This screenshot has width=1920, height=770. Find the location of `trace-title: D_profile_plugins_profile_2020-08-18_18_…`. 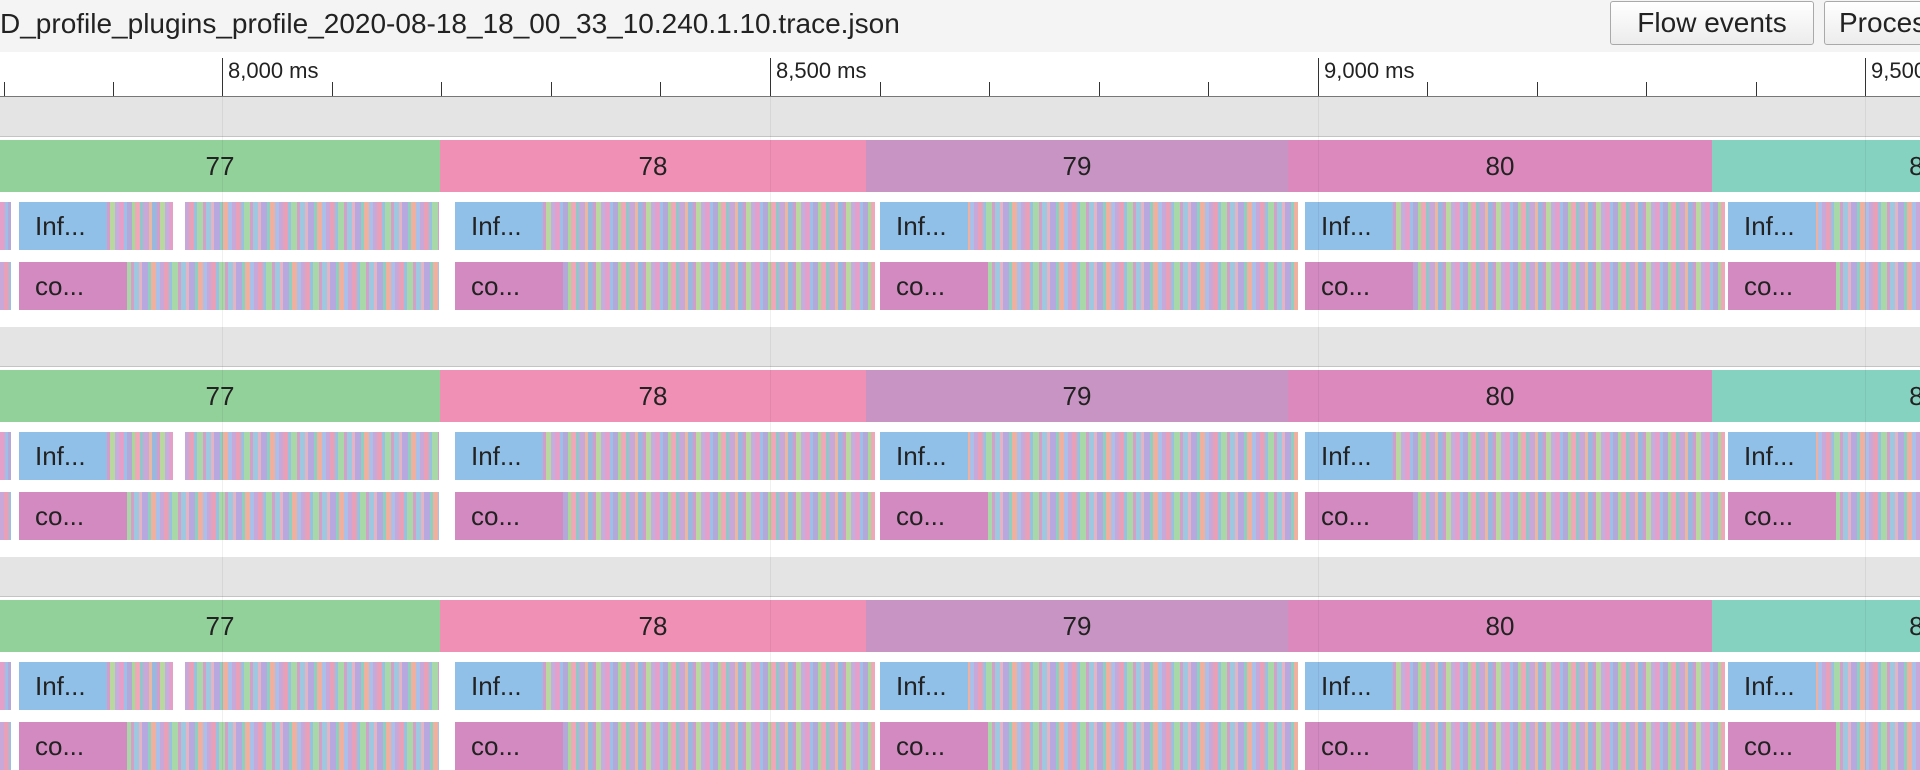

trace-title: D_profile_plugins_profile_2020-08-18_18_… is located at coordinates (450, 23).